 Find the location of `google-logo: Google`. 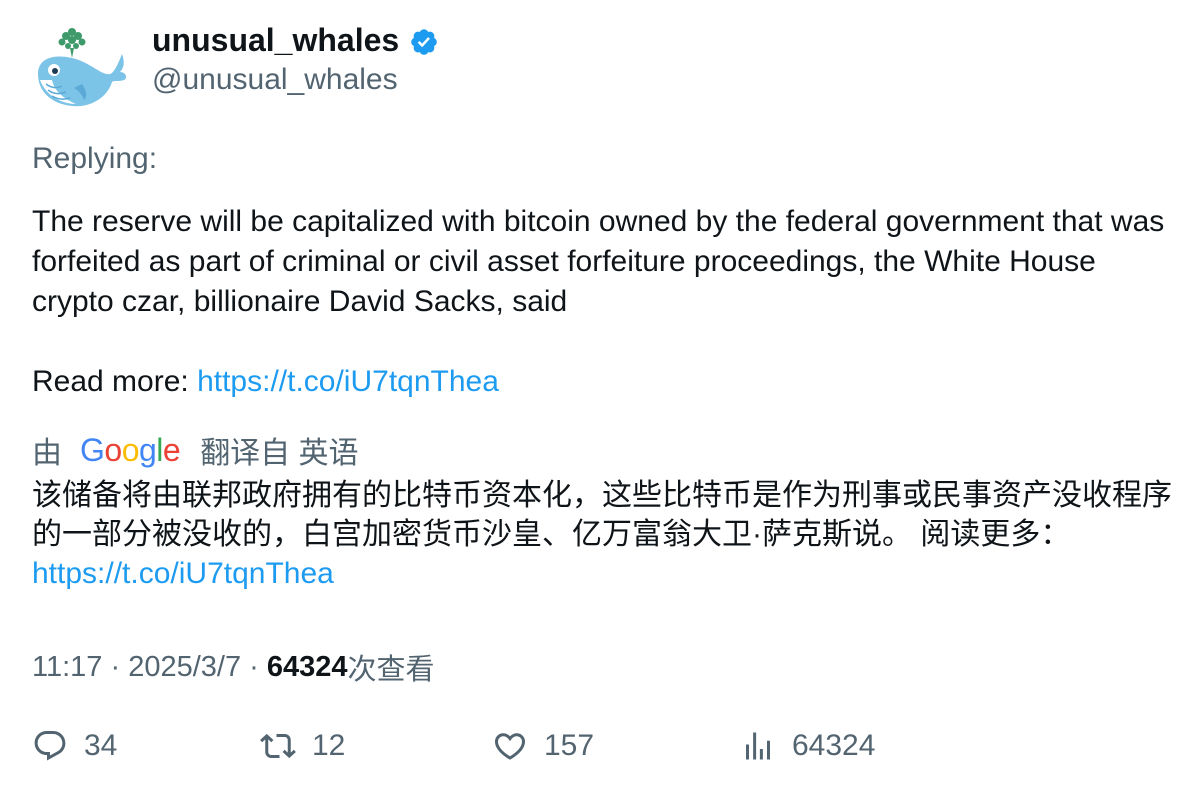

google-logo: Google is located at coordinates (130, 450).